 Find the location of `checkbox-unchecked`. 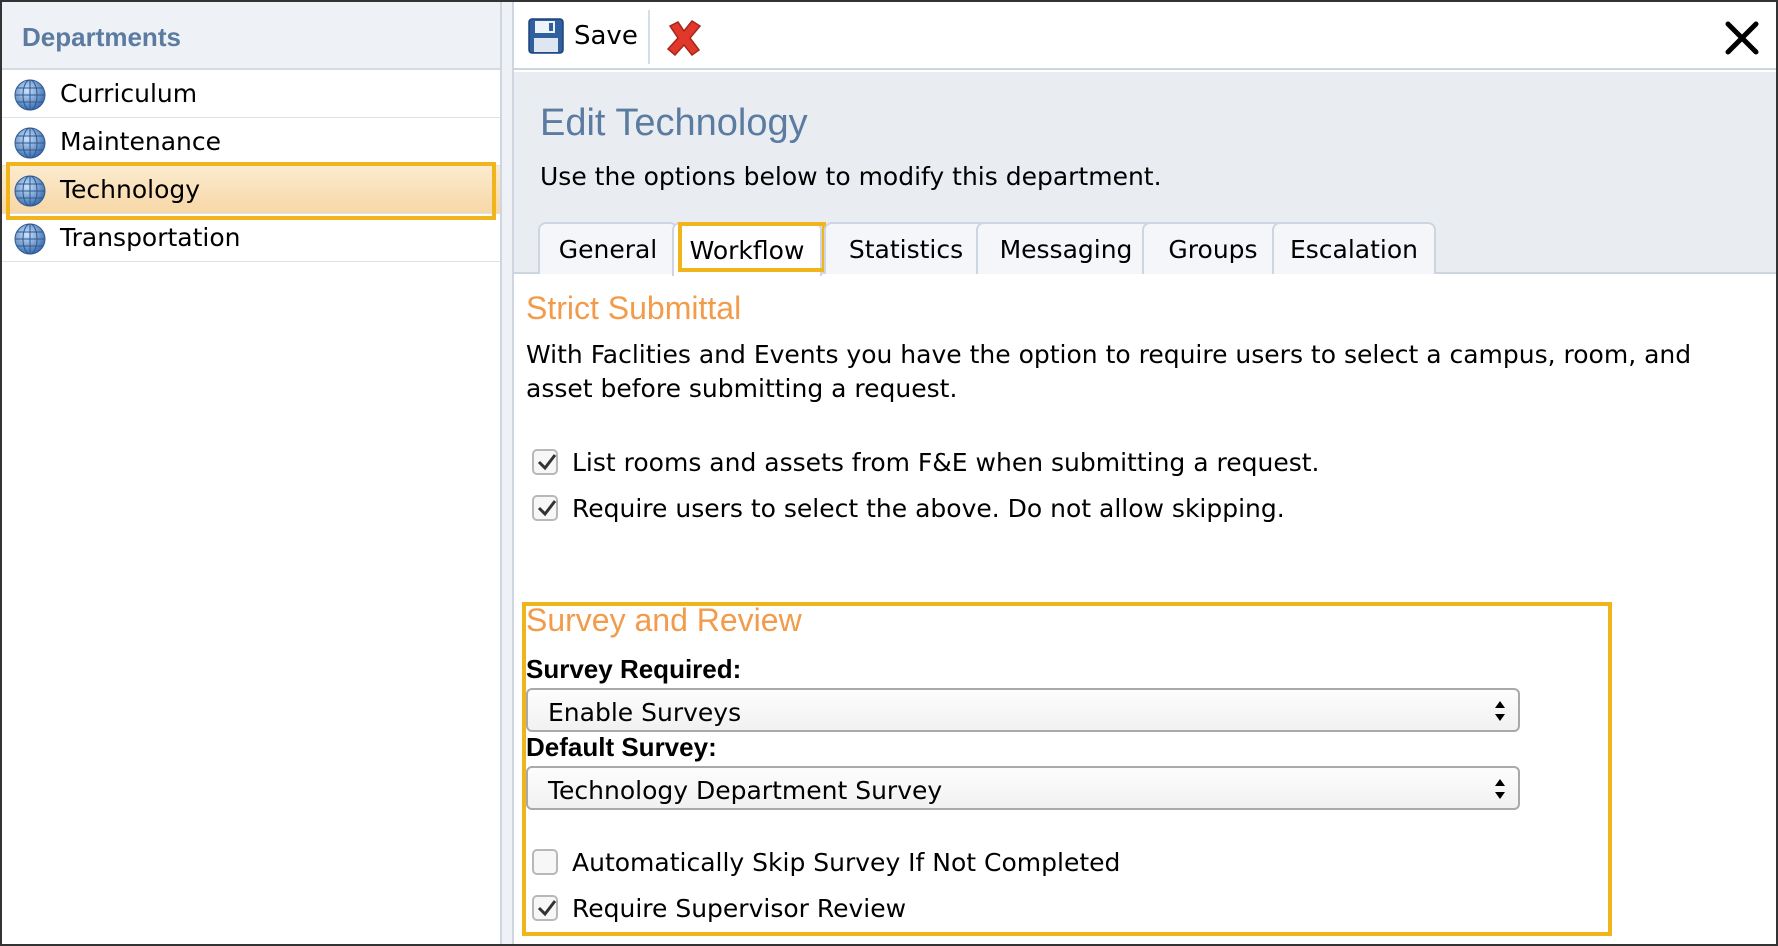

checkbox-unchecked is located at coordinates (545, 862).